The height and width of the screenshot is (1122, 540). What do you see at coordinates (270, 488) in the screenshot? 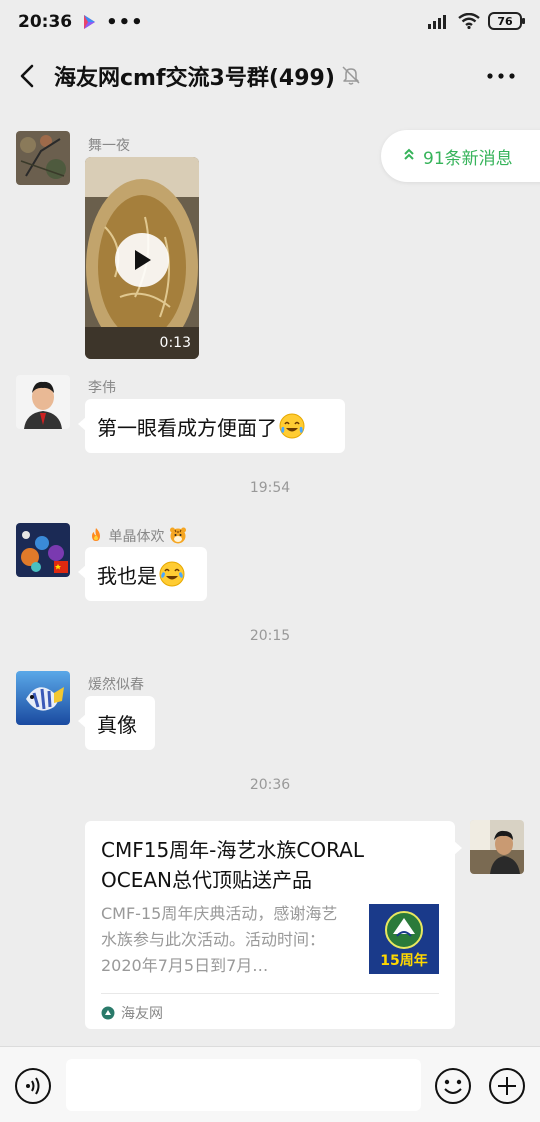
I see `message-timestamp: 19:54` at bounding box center [270, 488].